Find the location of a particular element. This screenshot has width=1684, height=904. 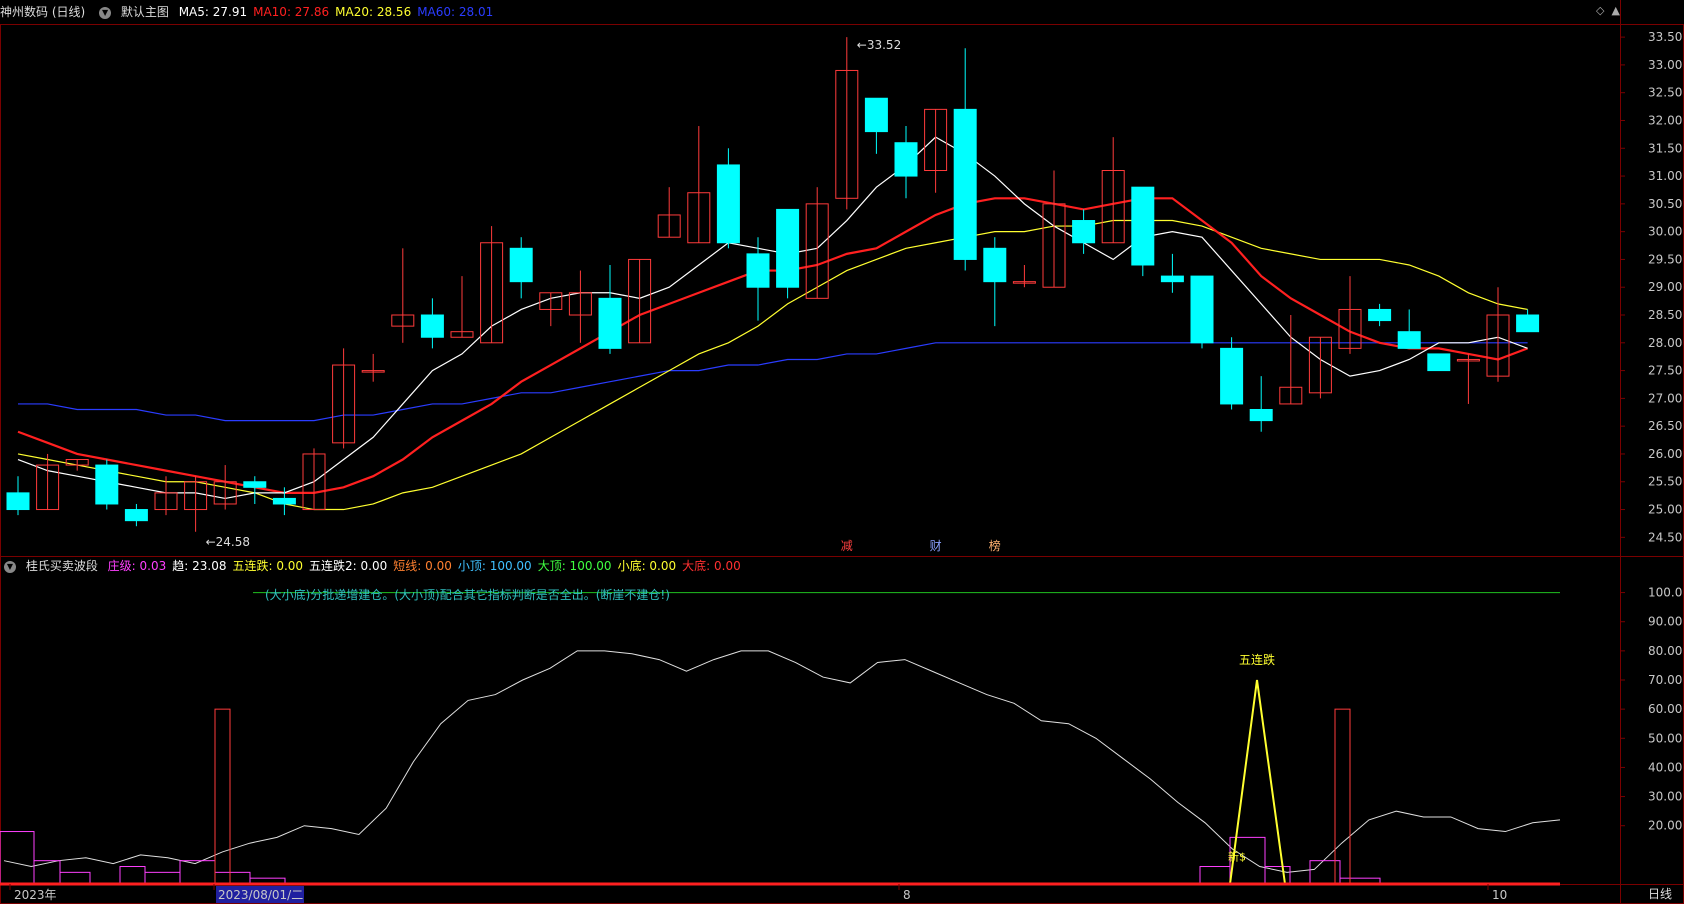

event-marker-1: 财 is located at coordinates (936, 546).